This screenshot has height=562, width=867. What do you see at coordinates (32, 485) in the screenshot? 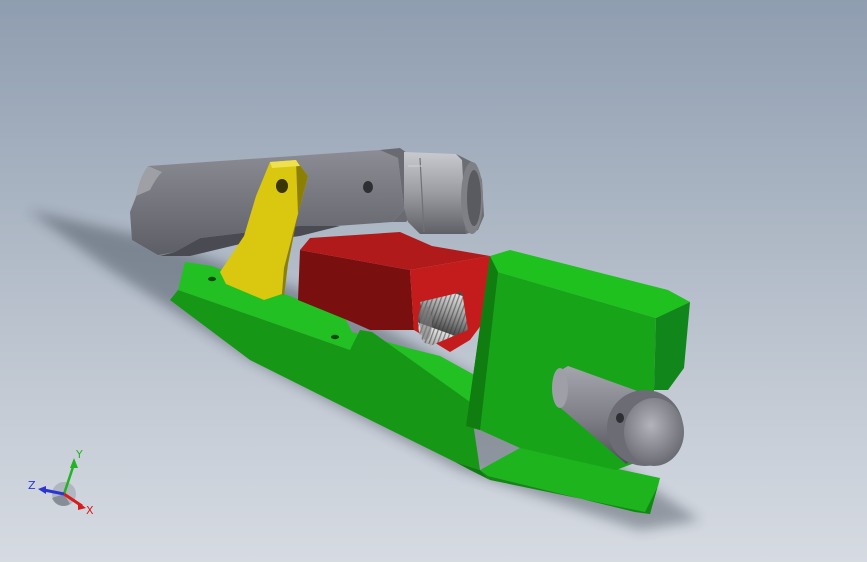
I see `z-axis-label: Z` at bounding box center [32, 485].